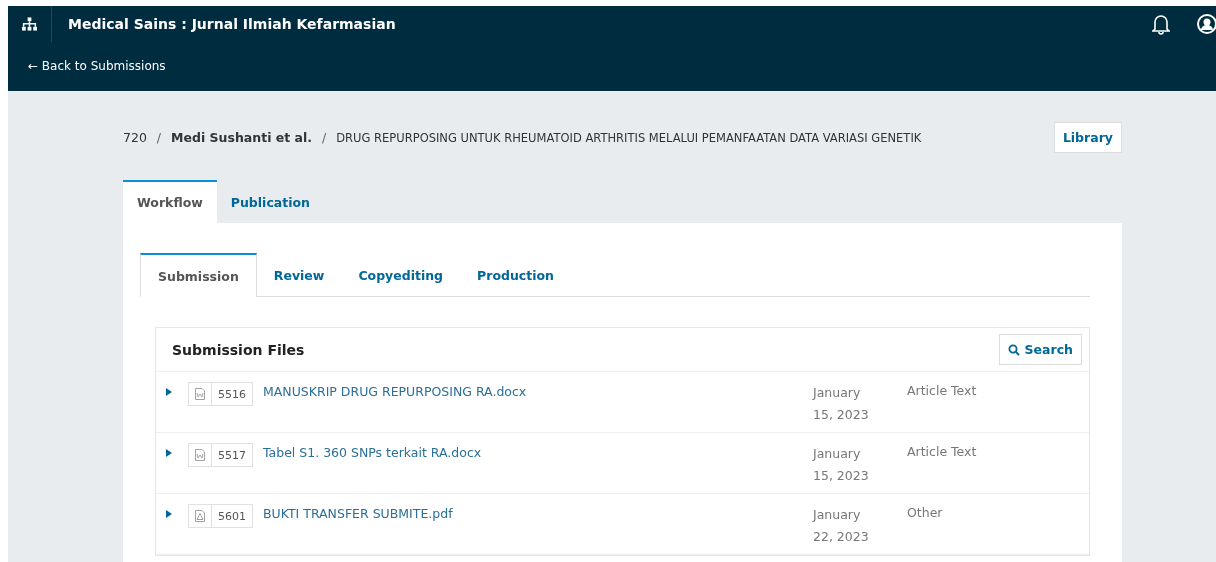 The image size is (1216, 562). Describe the element at coordinates (1161, 24) in the screenshot. I see `bell-icon` at that location.